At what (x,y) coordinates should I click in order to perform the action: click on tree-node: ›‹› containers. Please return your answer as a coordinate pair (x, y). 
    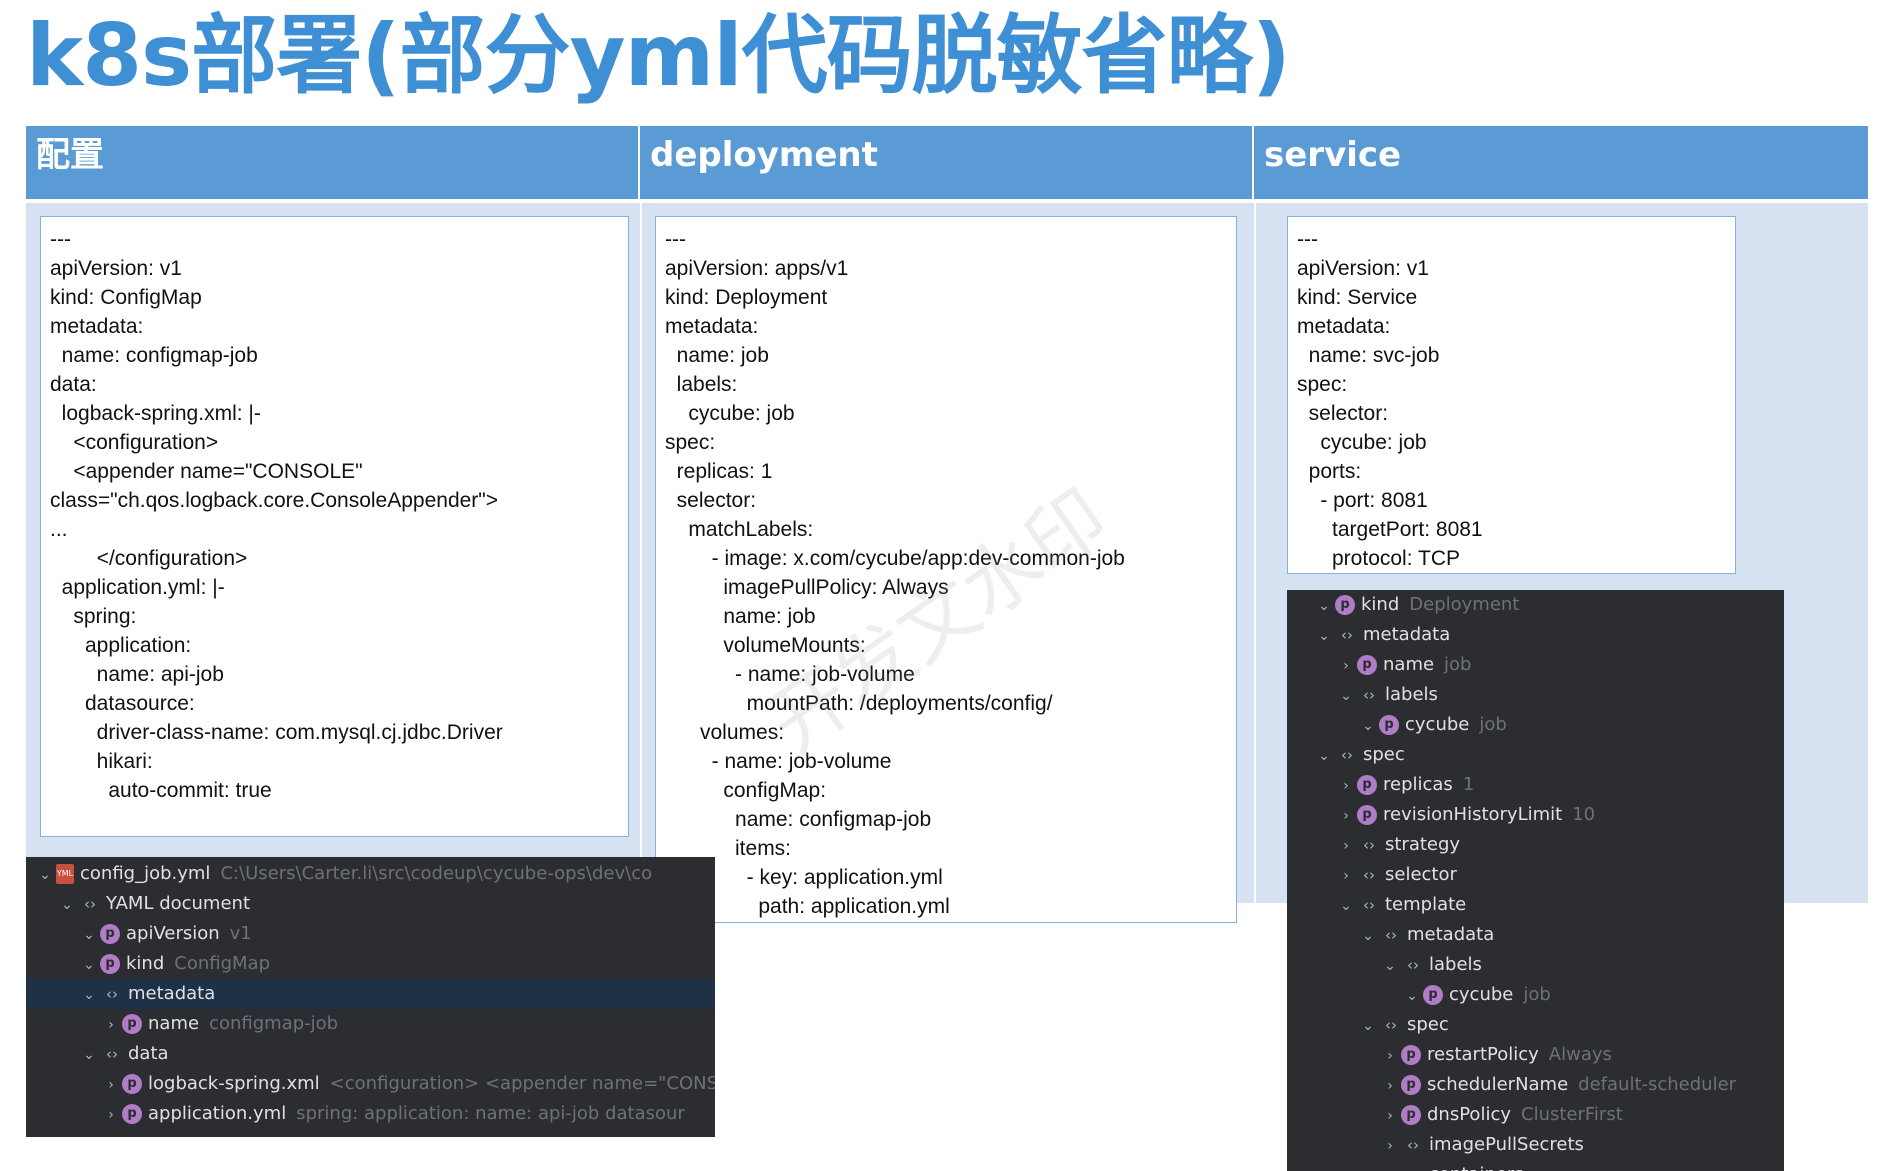
    Looking at the image, I should click on (1535, 1165).